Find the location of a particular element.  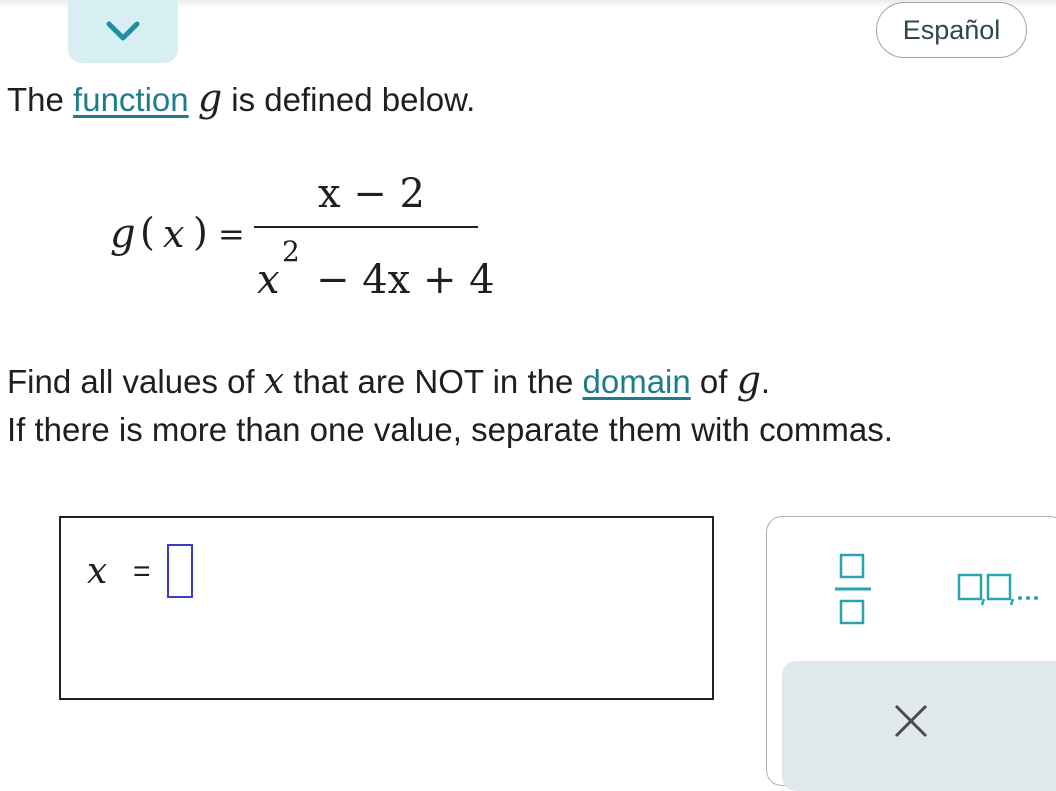

fraction-key is located at coordinates (854, 589).